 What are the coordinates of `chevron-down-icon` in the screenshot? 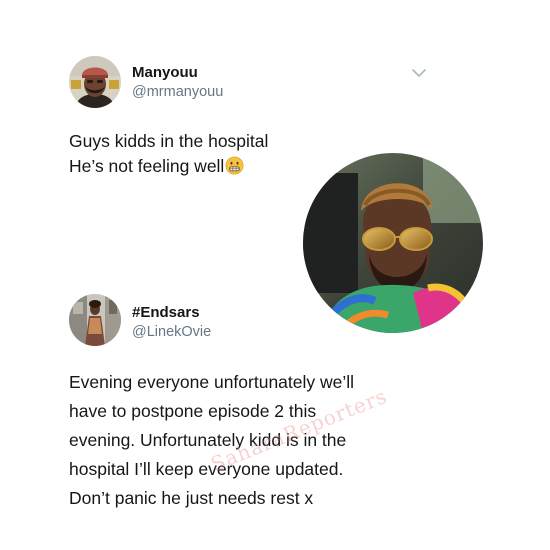 It's located at (419, 73).